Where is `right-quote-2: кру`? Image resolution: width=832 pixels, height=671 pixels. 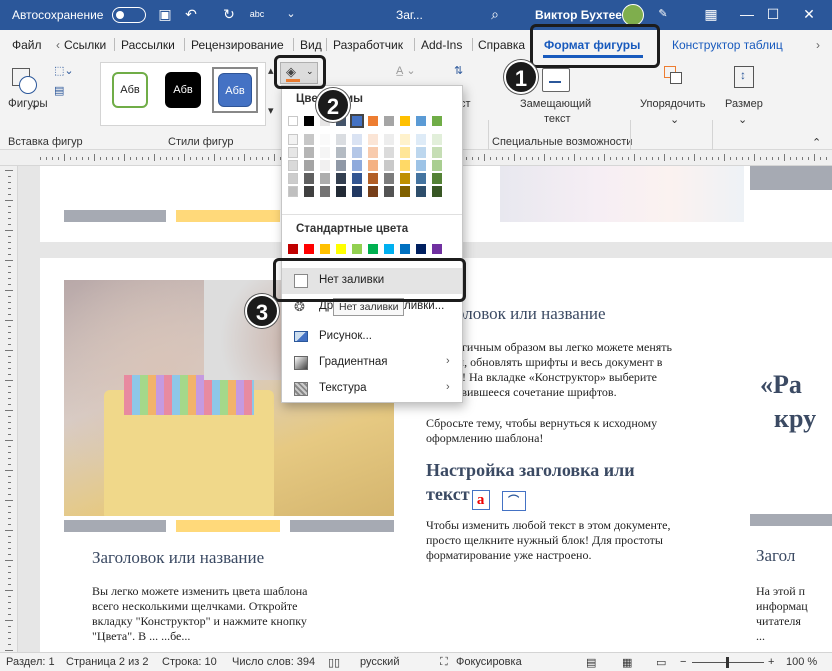
right-quote-2: кру is located at coordinates (795, 419).